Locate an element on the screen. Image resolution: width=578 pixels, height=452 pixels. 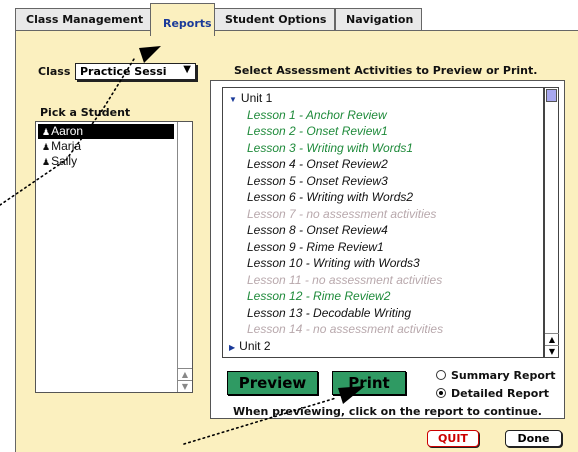
unit-item: ▼ Unit 1 is located at coordinates (383, 99).